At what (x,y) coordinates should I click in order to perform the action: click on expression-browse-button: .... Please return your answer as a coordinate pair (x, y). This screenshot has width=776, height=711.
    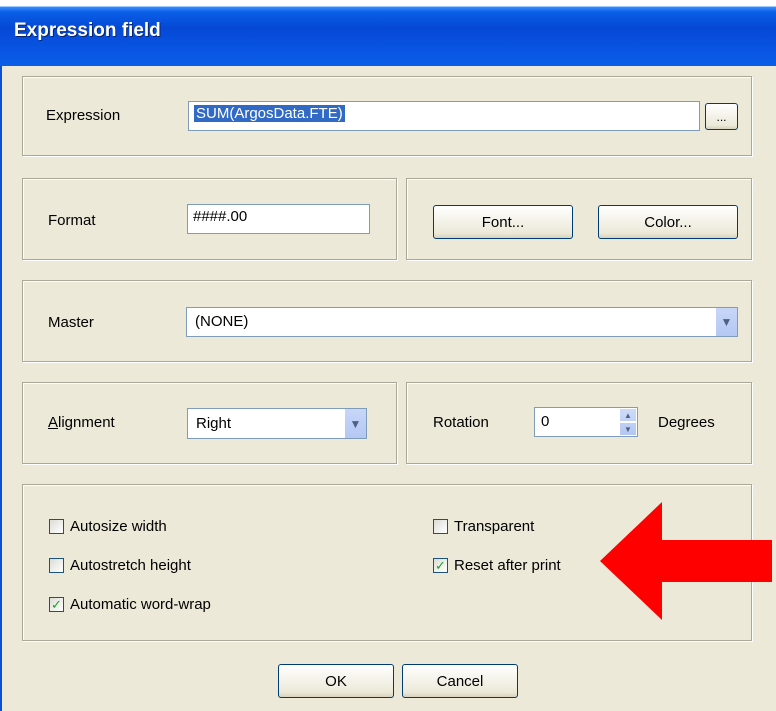
    Looking at the image, I should click on (721, 116).